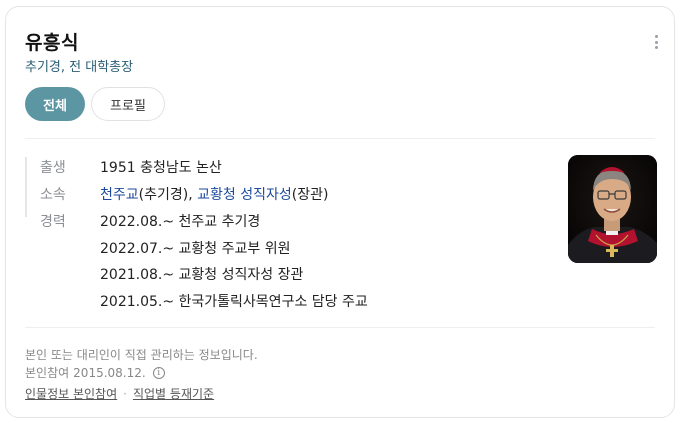 The image size is (681, 426). I want to click on career-item: 2021.08.~ 교황청 성직자성 장관, so click(202, 275).